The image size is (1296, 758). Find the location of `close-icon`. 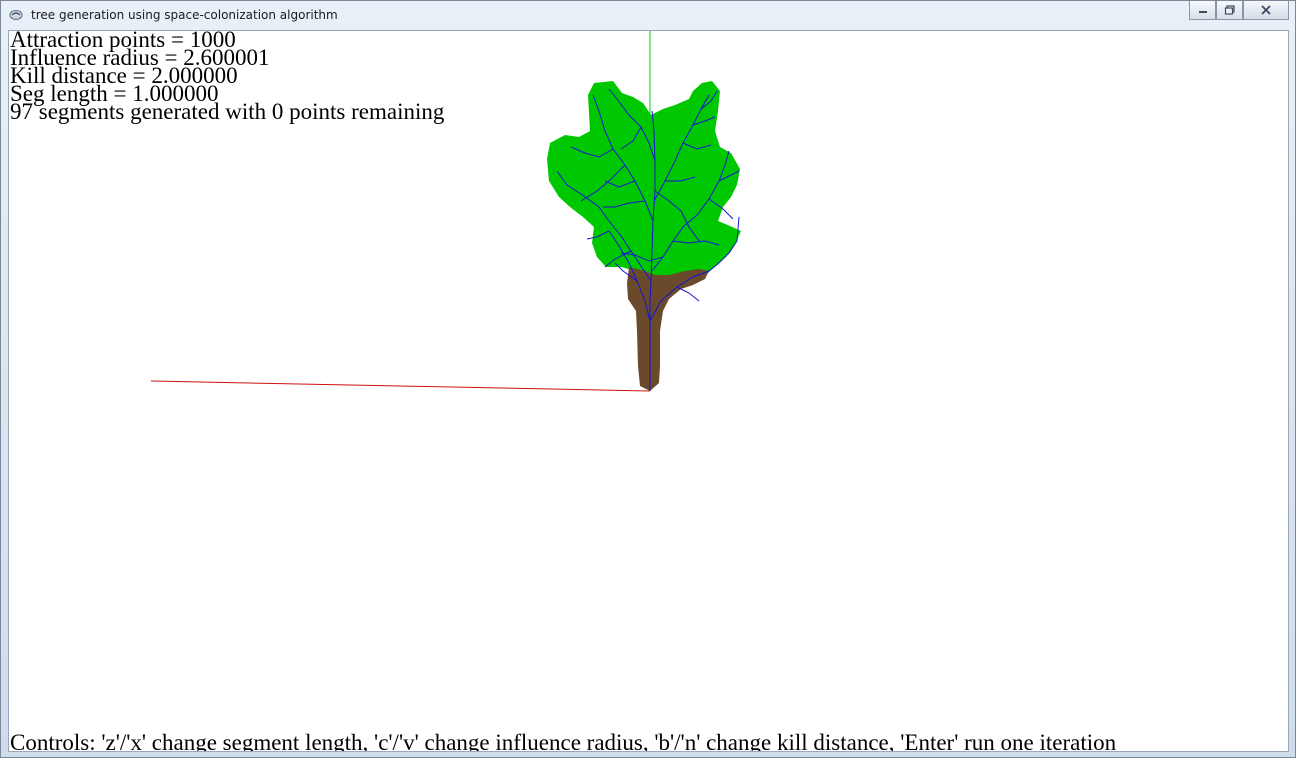

close-icon is located at coordinates (1266, 10).